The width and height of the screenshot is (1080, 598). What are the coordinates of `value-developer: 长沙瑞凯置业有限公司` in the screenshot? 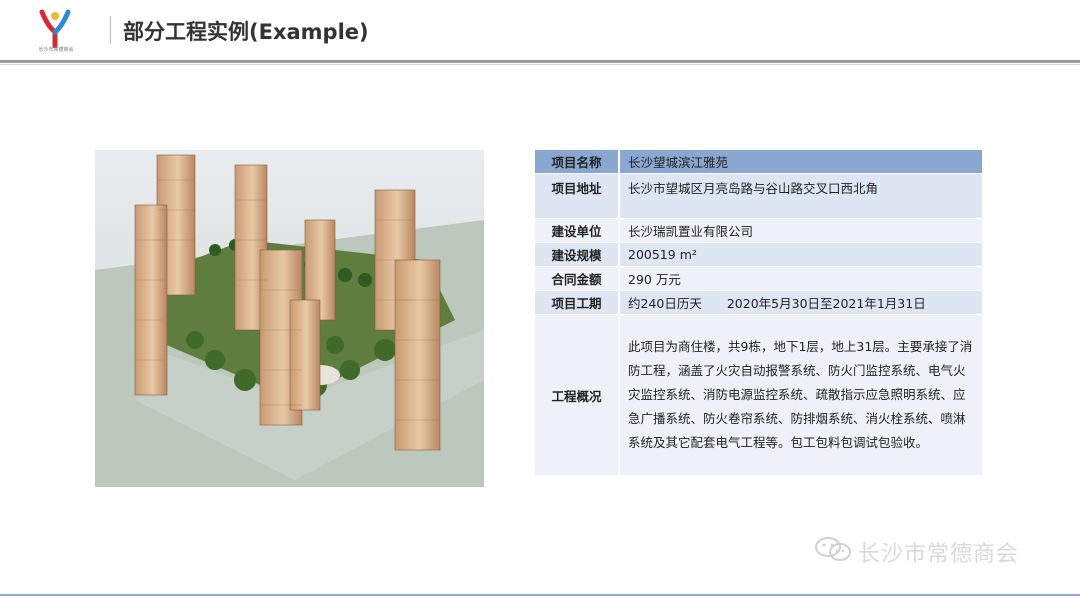 It's located at (800, 230).